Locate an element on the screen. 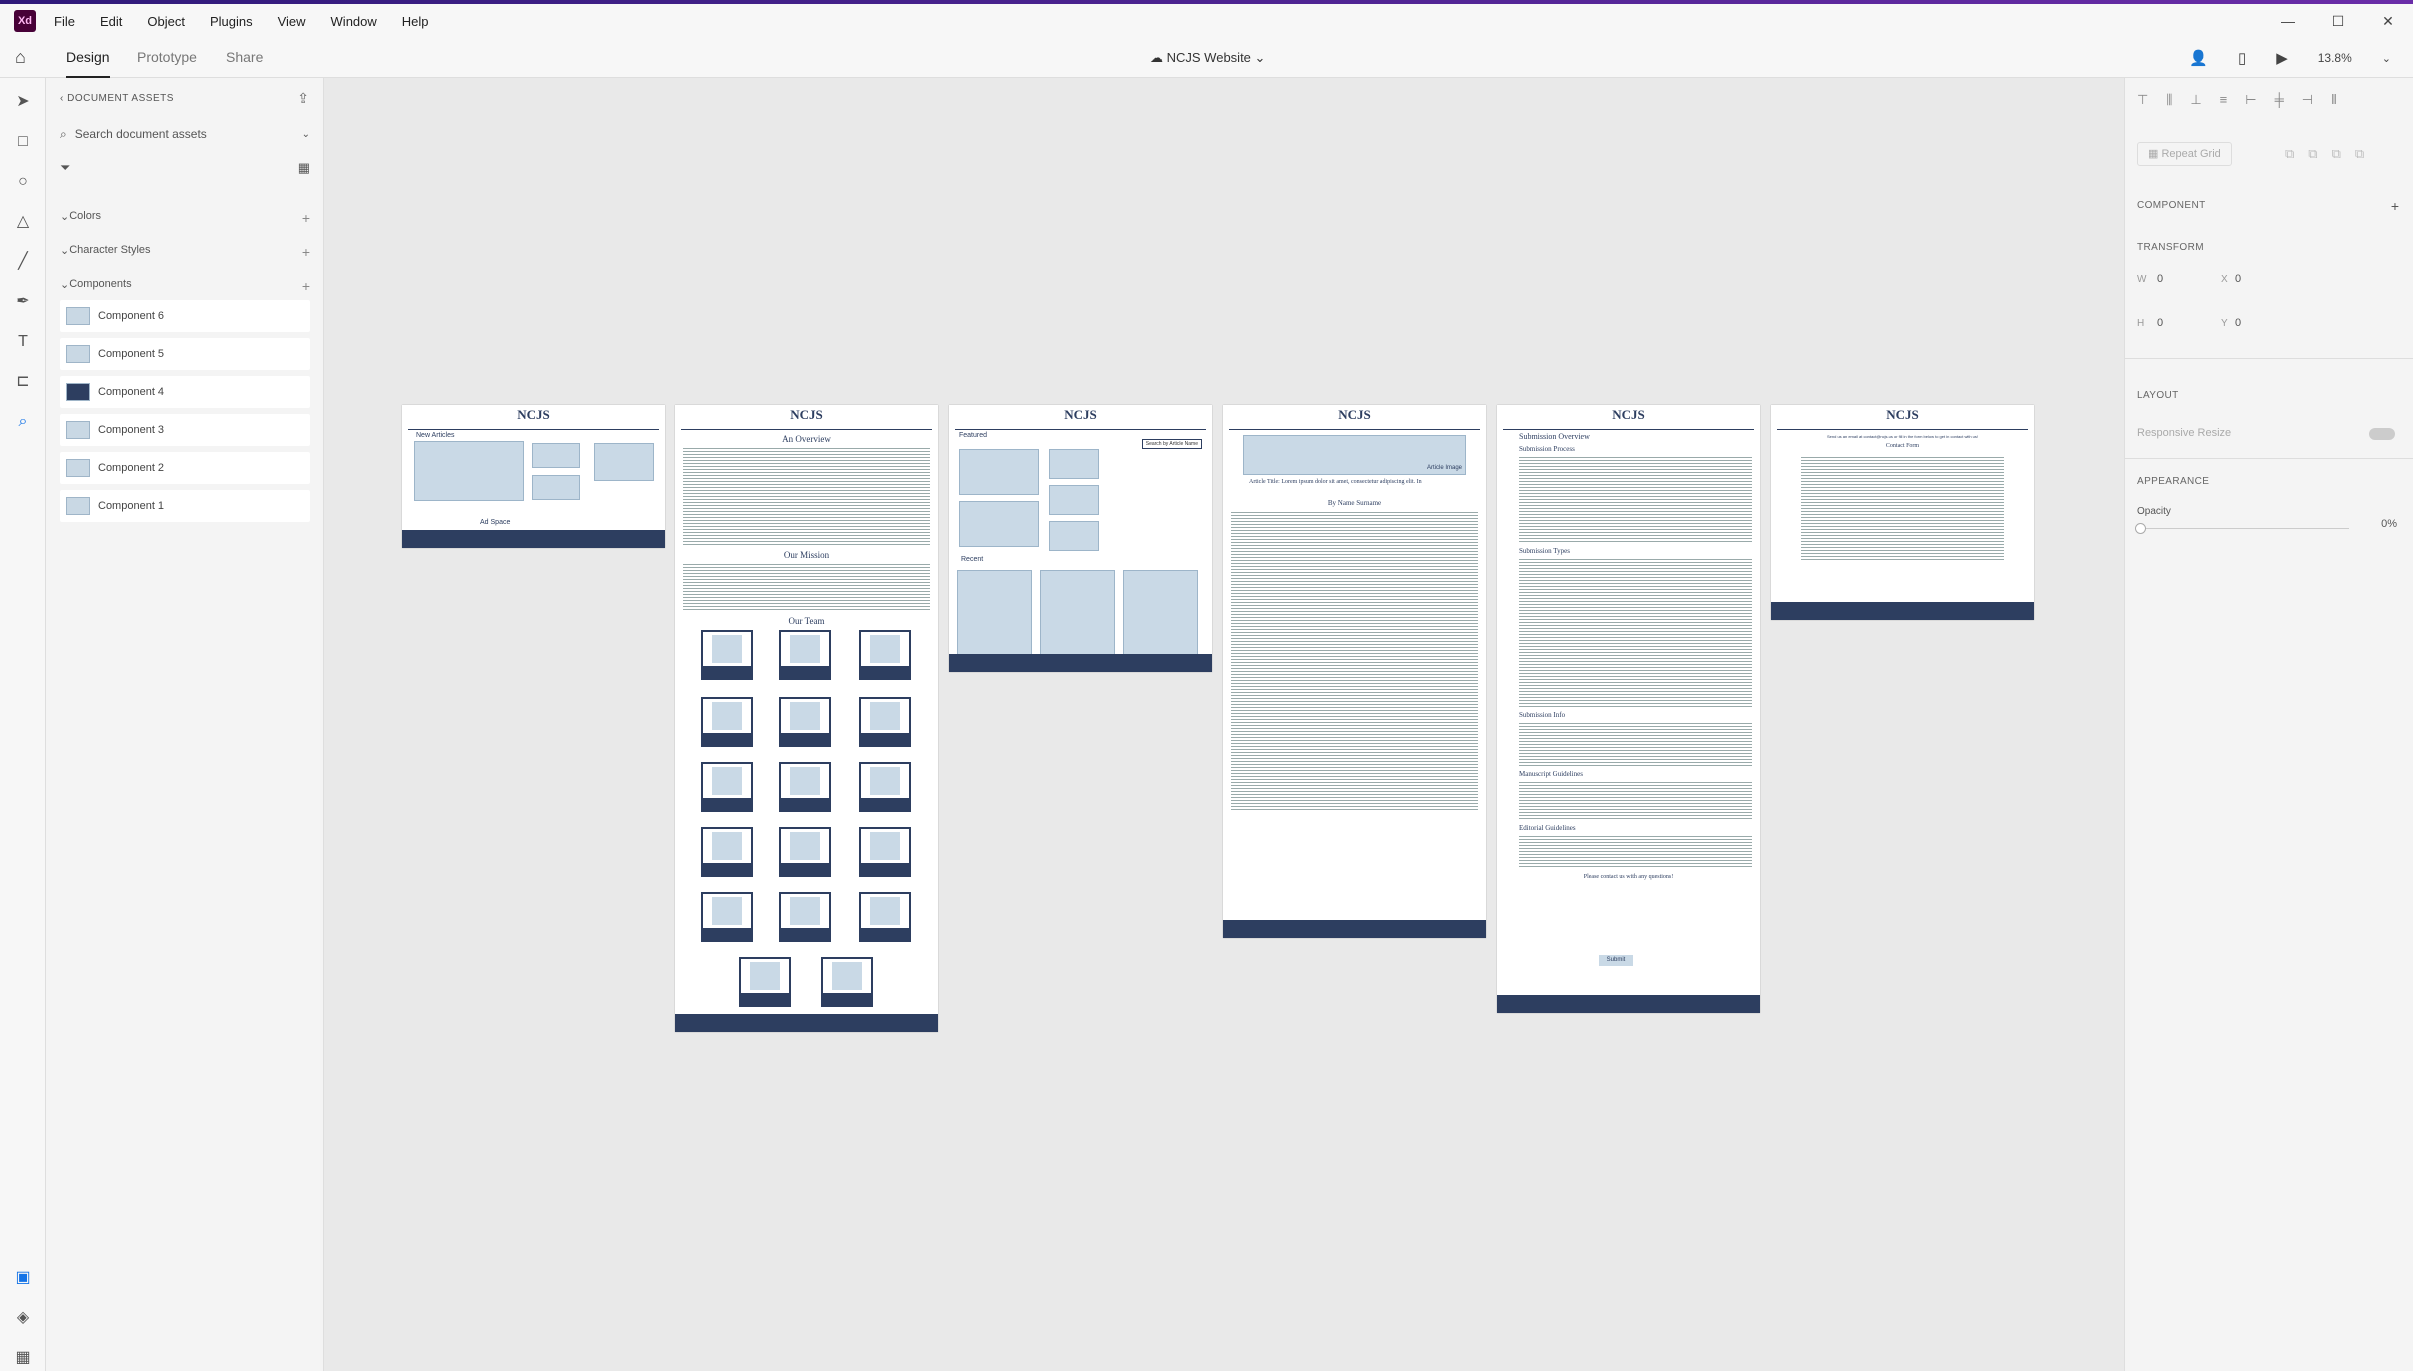 This screenshot has height=1371, width=2413. boolean-subtract-icon: ⧉ is located at coordinates (2312, 154).